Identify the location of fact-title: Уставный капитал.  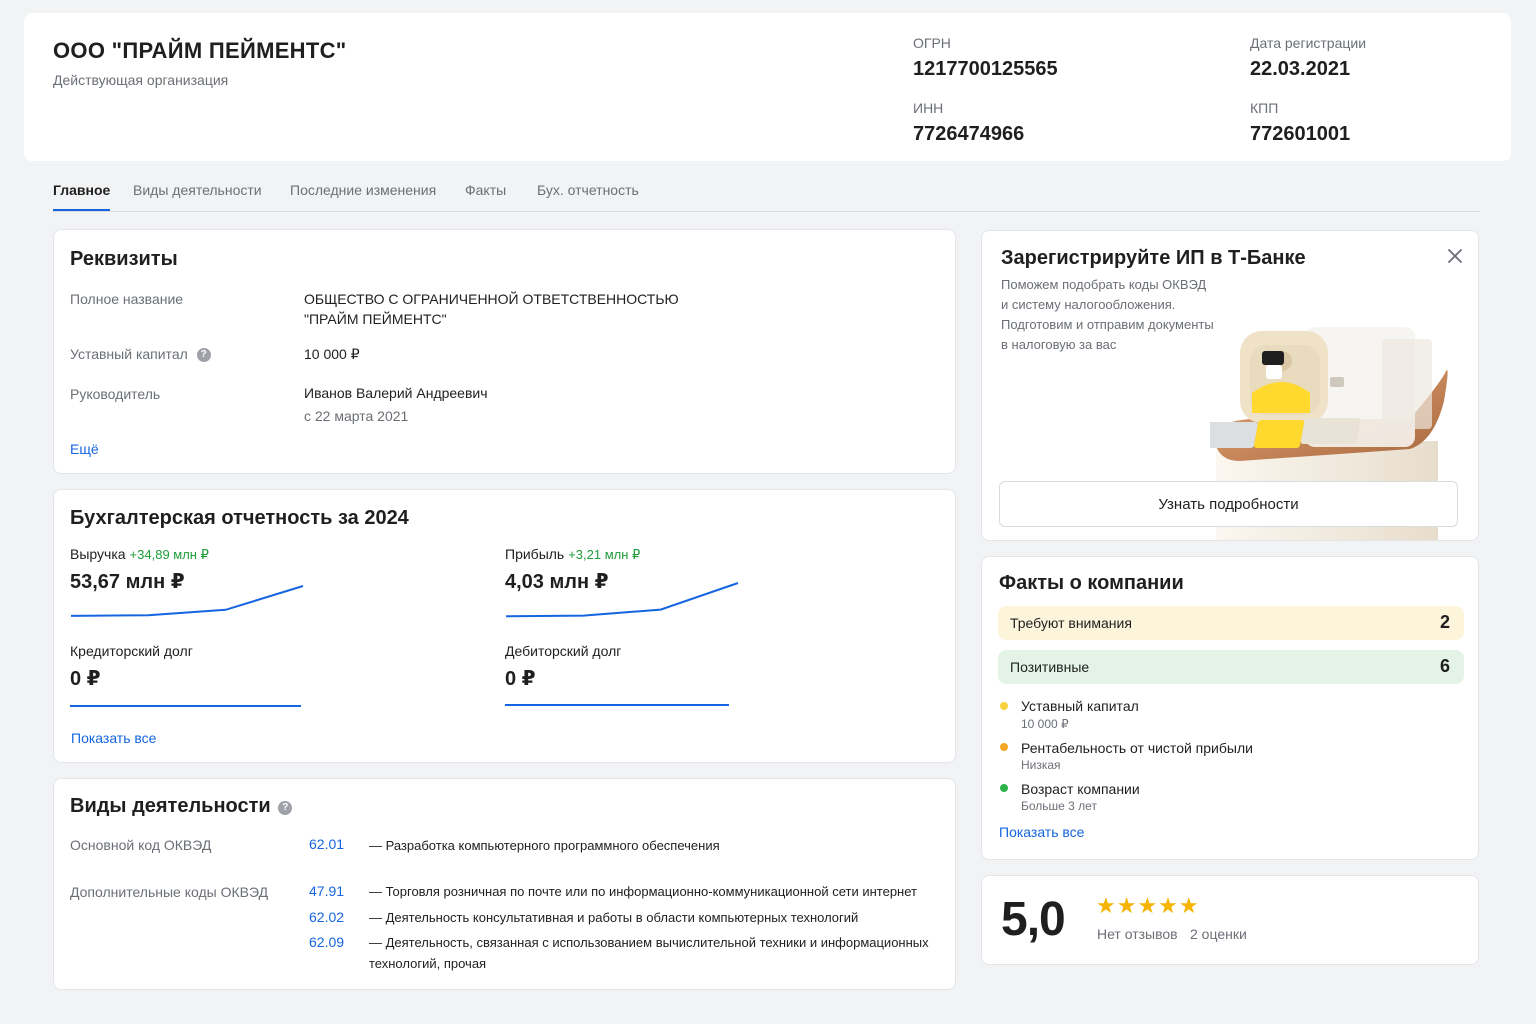
(1080, 706).